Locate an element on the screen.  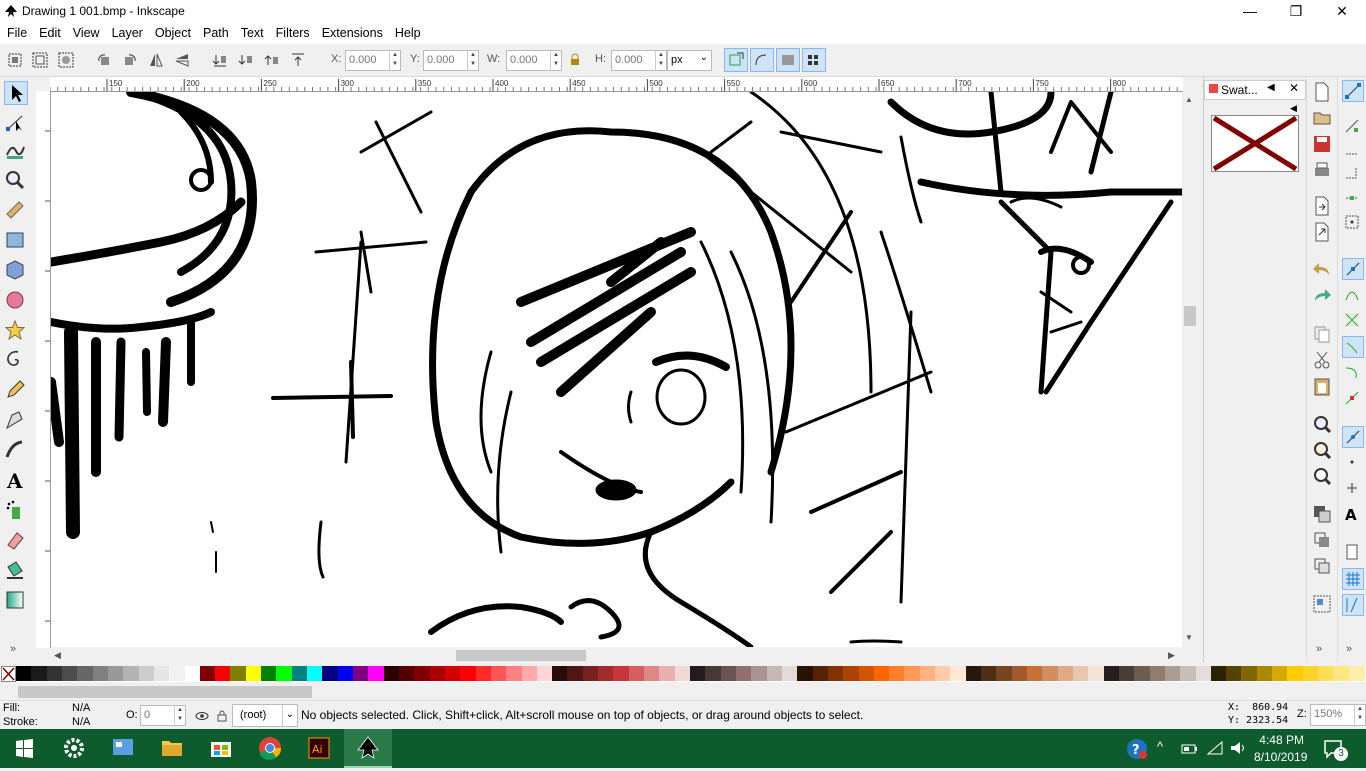
snap-overflow-icon: » is located at coordinates (1349, 649).